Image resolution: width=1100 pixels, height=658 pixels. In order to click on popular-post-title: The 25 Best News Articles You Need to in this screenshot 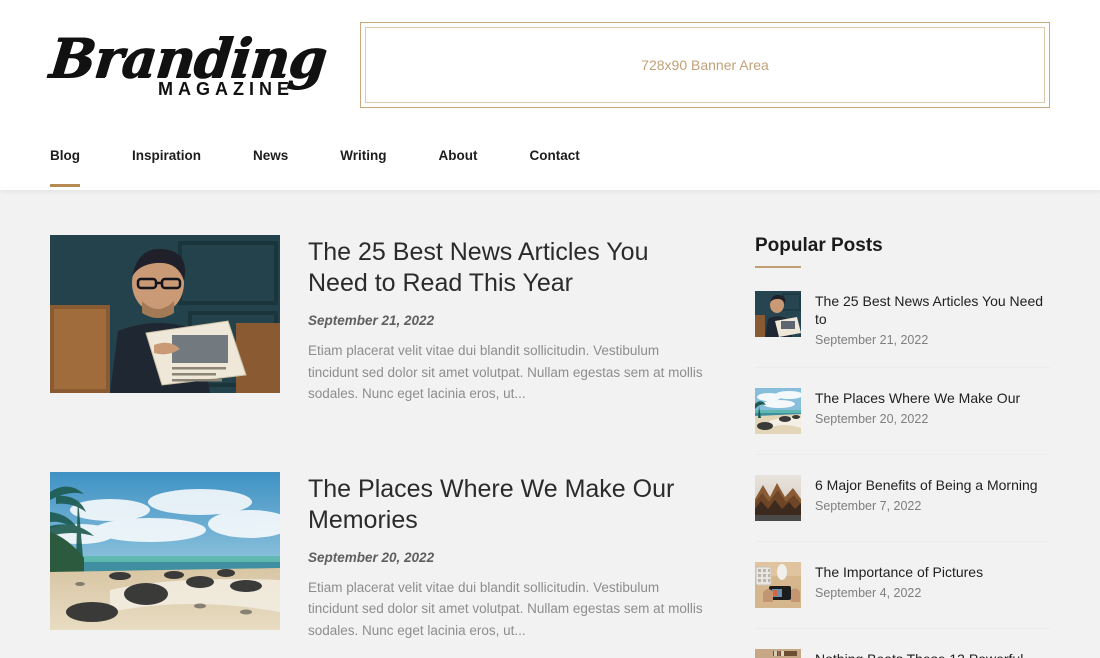, I will do `click(929, 310)`.